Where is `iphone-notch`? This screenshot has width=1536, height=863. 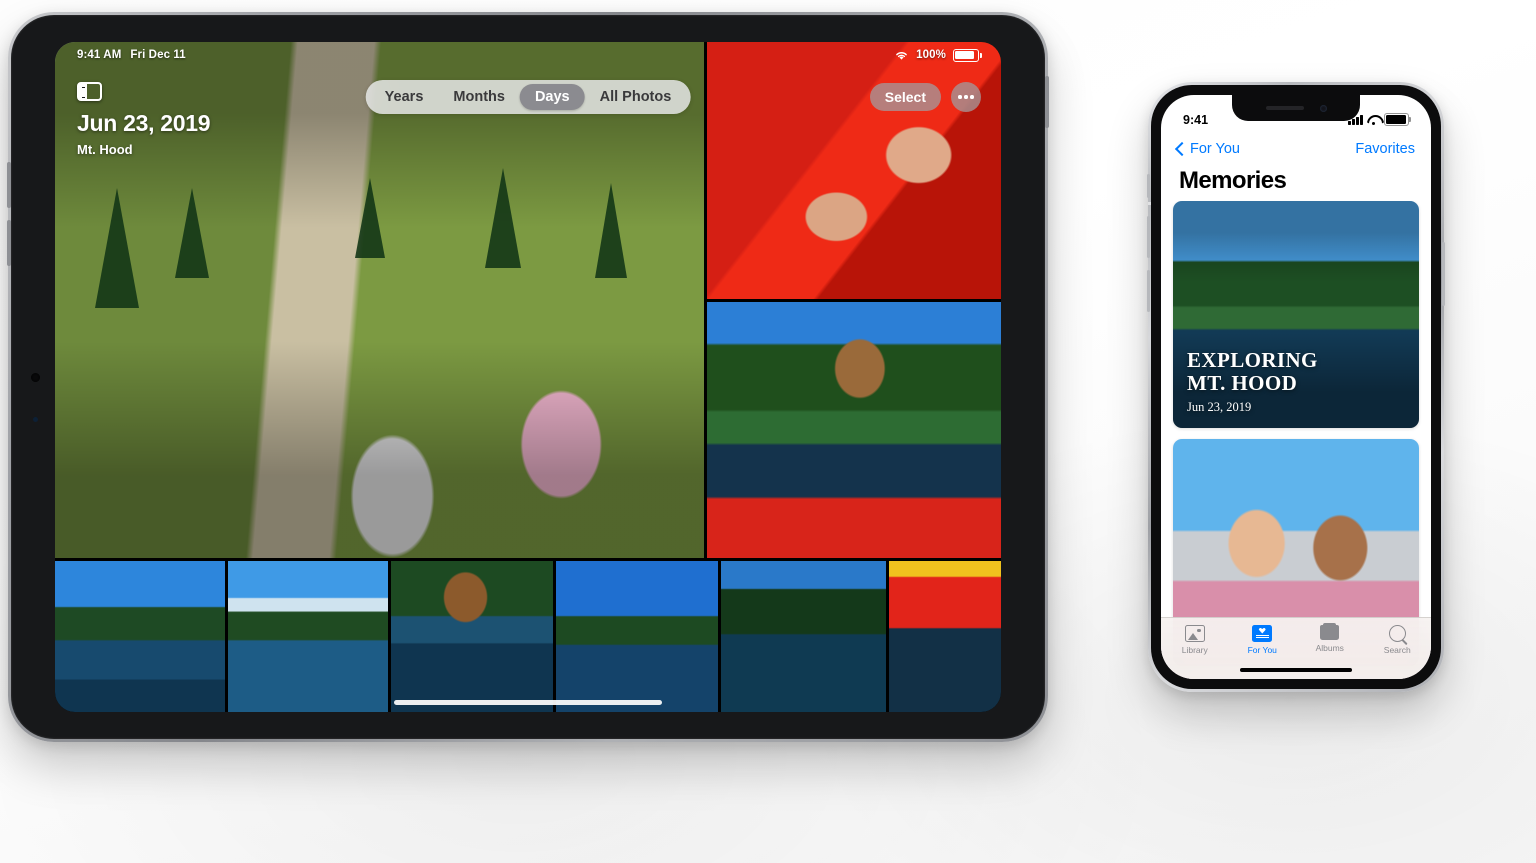 iphone-notch is located at coordinates (1296, 108).